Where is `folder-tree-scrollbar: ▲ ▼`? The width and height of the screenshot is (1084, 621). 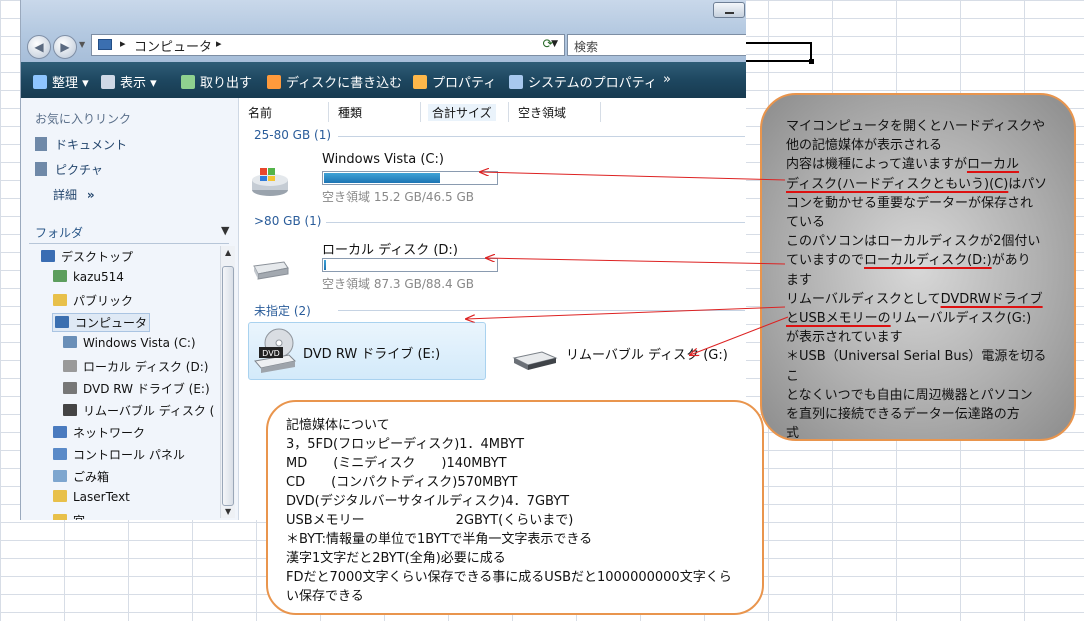 folder-tree-scrollbar: ▲ ▼ is located at coordinates (227, 382).